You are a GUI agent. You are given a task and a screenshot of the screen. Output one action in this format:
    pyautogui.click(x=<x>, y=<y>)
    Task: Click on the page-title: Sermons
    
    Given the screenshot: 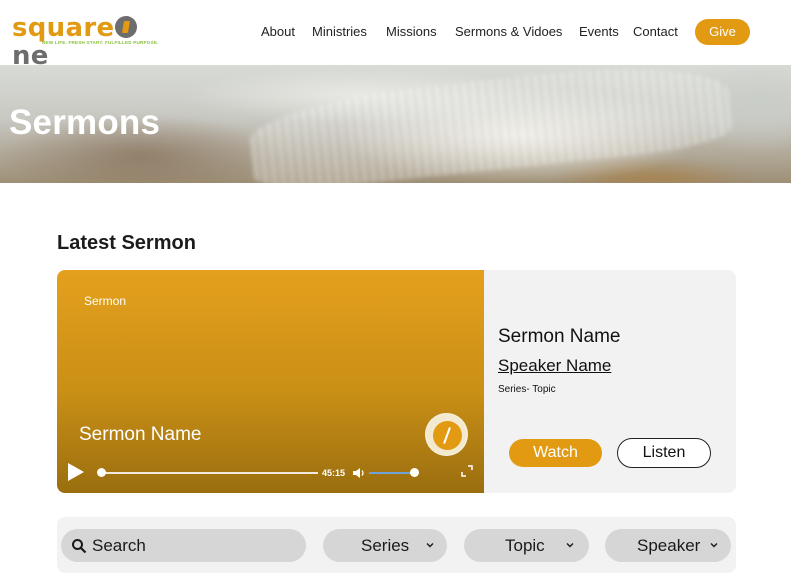 What is the action you would take?
    pyautogui.click(x=85, y=122)
    